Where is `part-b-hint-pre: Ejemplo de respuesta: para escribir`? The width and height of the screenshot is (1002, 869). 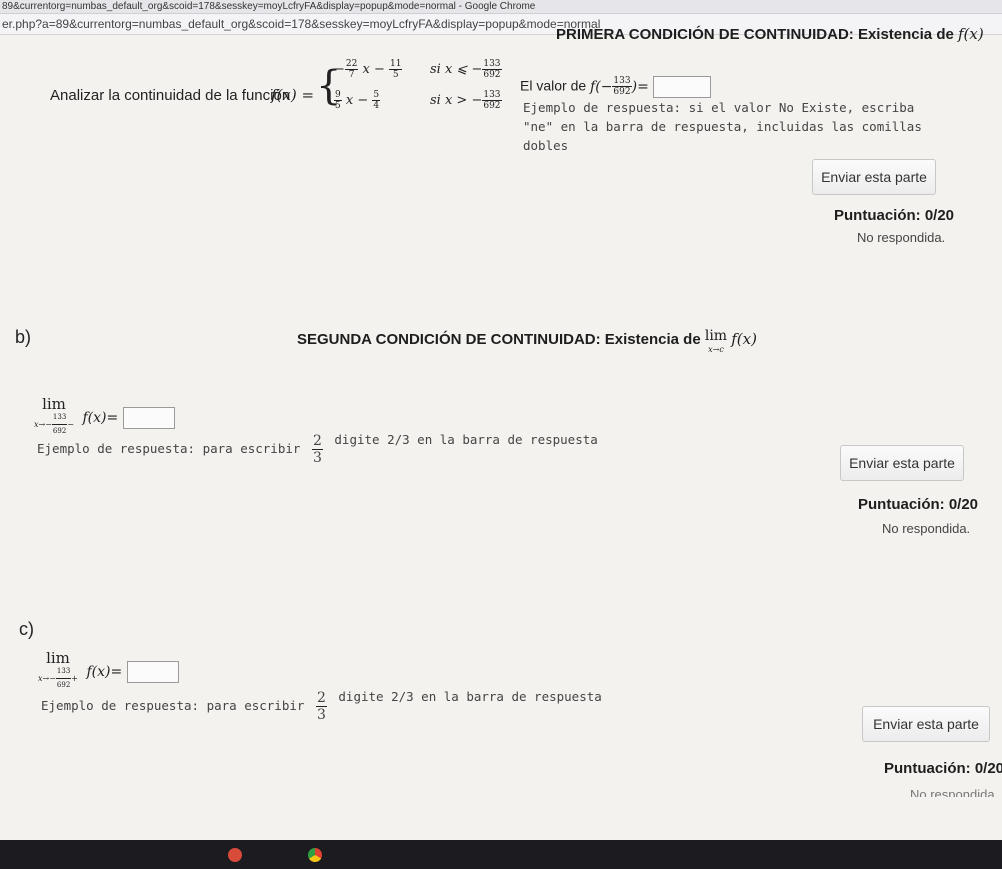 part-b-hint-pre: Ejemplo de respuesta: para escribir is located at coordinates (169, 448).